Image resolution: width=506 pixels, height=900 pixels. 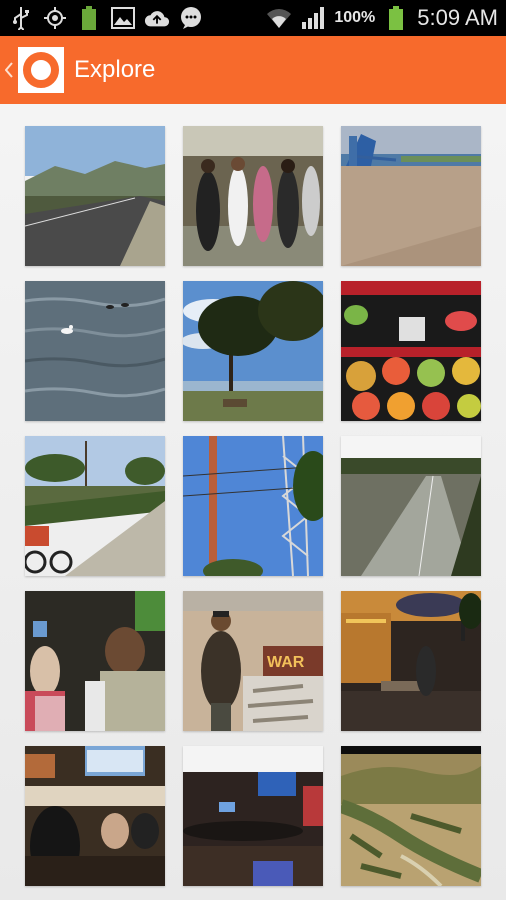 What do you see at coordinates (95, 351) in the screenshot?
I see `photo-tile-water-with-swan` at bounding box center [95, 351].